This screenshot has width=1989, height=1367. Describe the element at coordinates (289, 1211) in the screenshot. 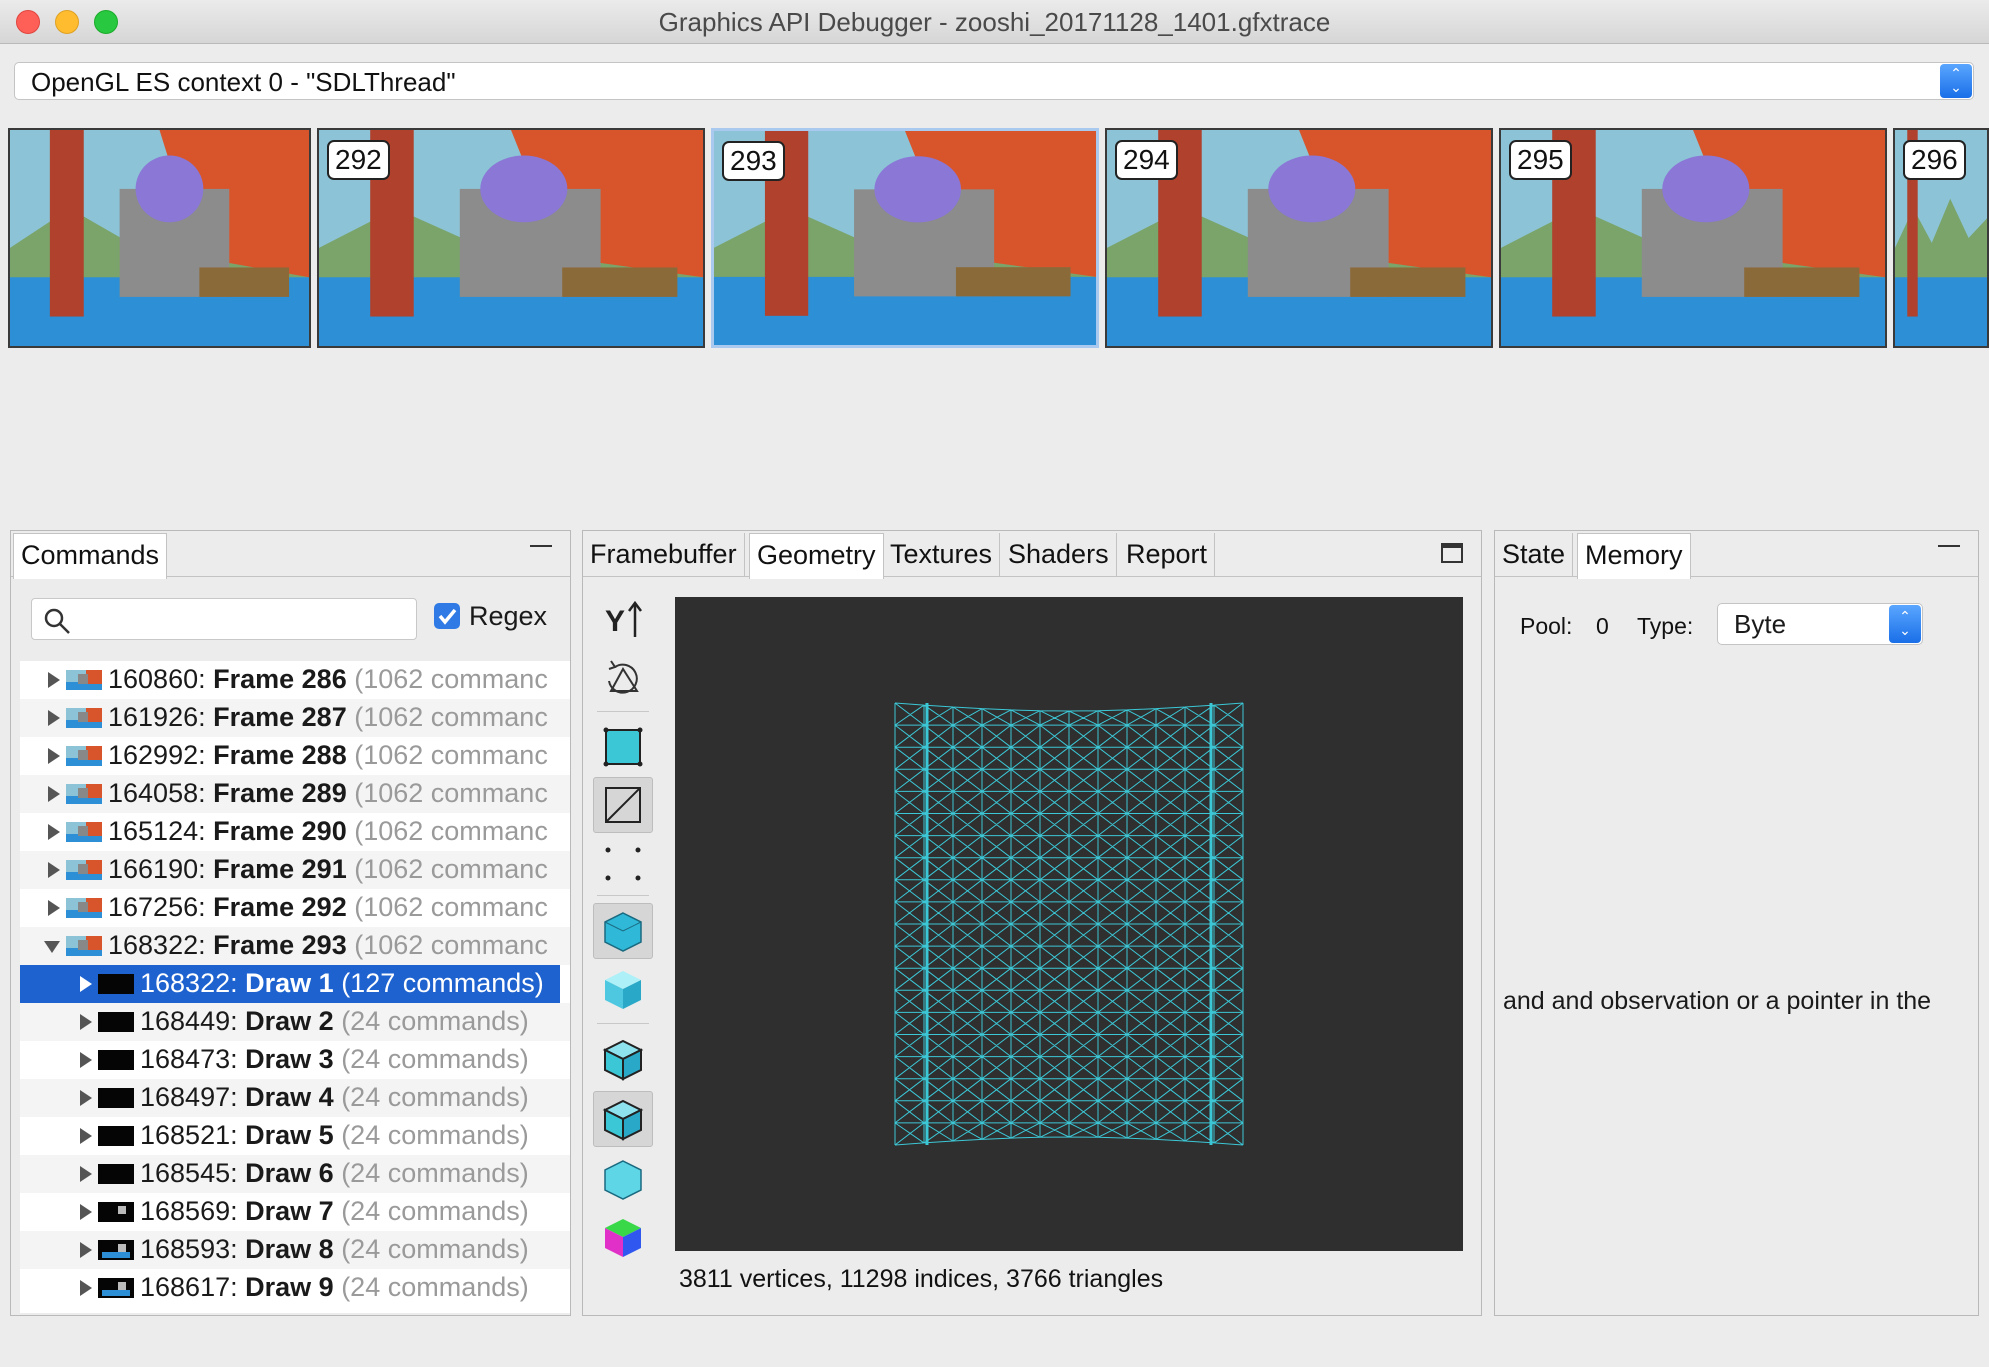

I see `command-name: Draw 7` at that location.